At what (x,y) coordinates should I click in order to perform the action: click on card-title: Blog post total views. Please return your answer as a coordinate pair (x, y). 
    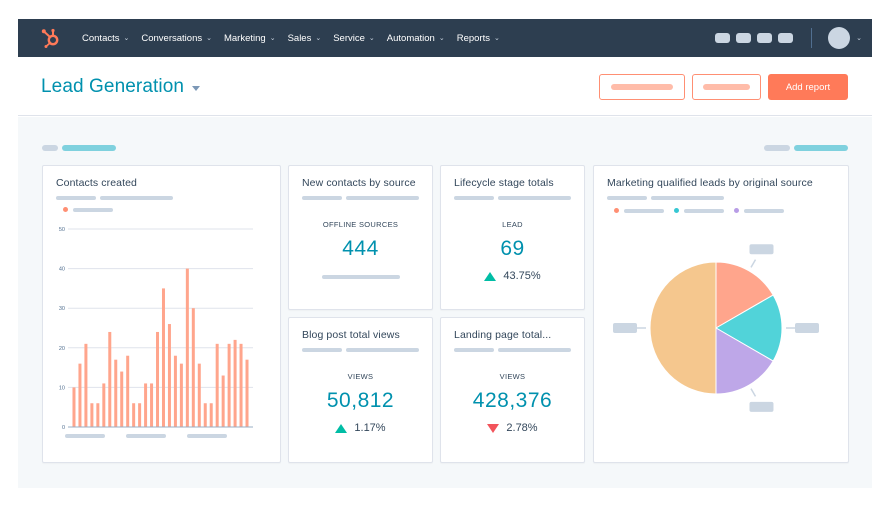
    Looking at the image, I should click on (351, 335).